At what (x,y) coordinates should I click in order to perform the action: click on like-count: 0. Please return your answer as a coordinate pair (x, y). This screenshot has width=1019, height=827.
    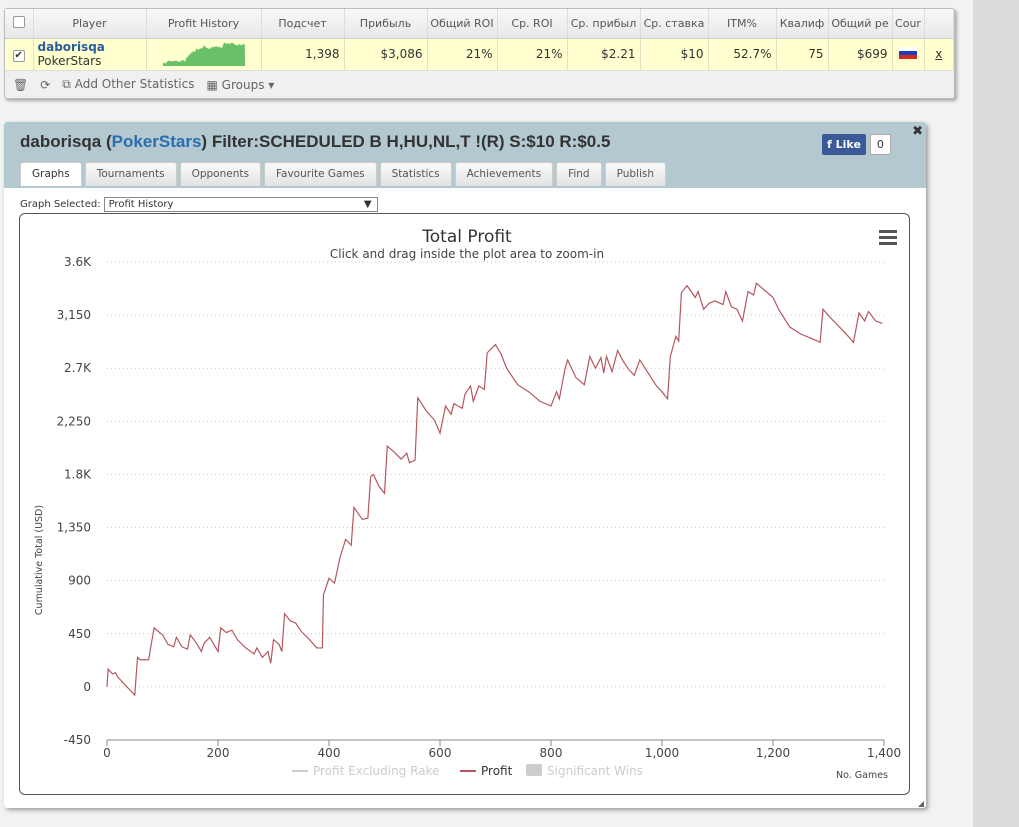
    Looking at the image, I should click on (880, 144).